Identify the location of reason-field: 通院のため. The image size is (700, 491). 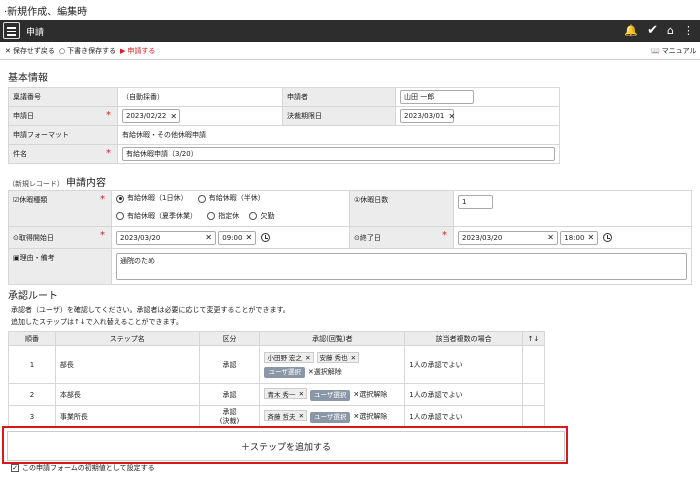
(401, 266).